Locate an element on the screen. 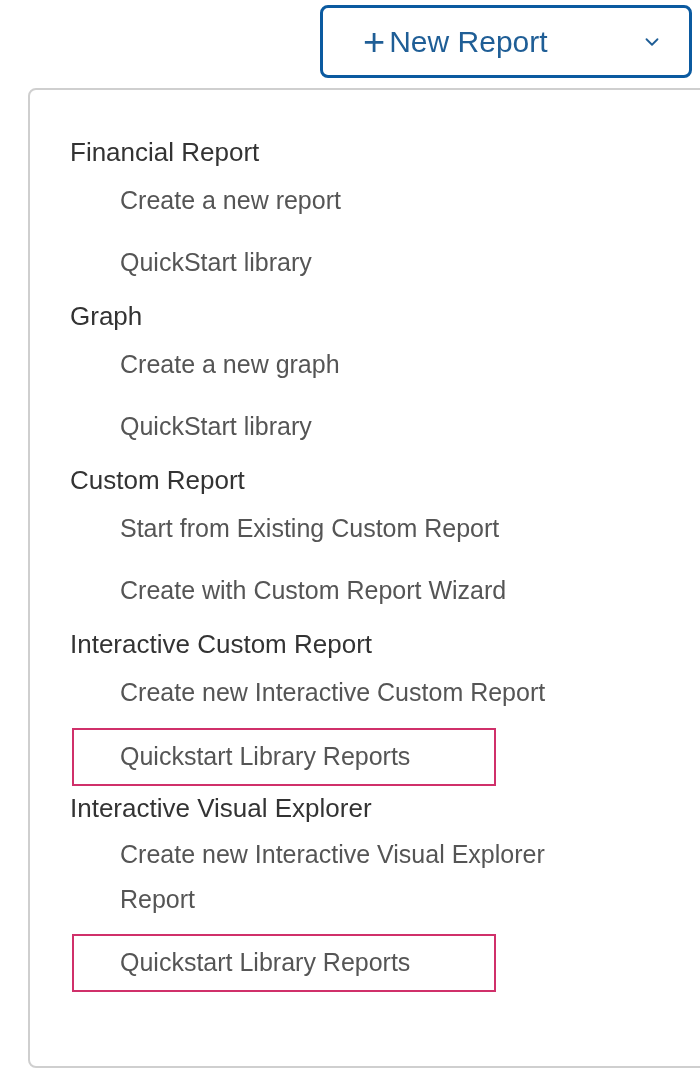 This screenshot has width=700, height=1072. new-report-button: +New Report is located at coordinates (506, 41).